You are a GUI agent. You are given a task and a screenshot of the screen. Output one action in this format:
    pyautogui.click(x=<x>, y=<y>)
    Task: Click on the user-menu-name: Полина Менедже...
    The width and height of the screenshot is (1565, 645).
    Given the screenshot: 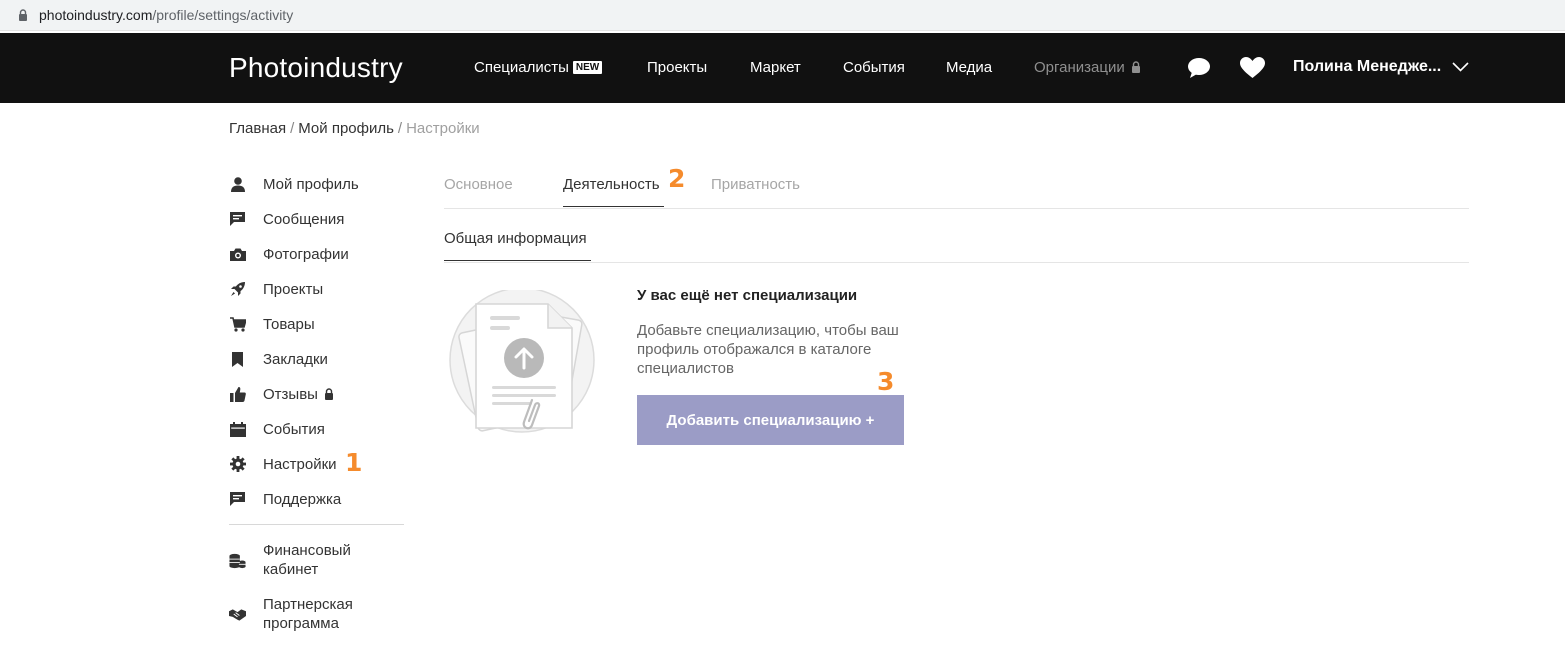 What is the action you would take?
    pyautogui.click(x=1367, y=67)
    